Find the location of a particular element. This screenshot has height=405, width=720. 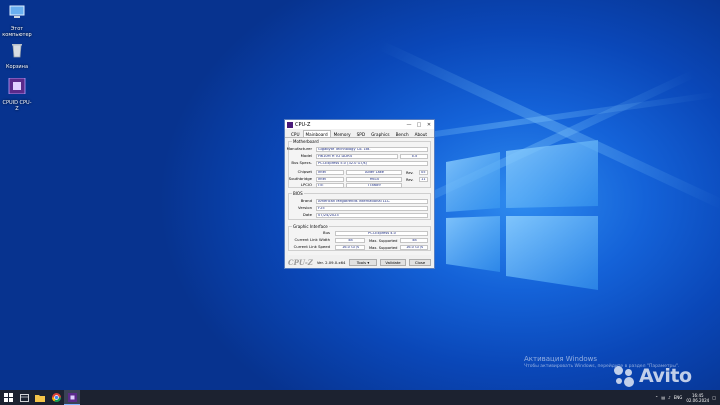

desktop-icon-label: Этот компьютер is located at coordinates (17, 32).